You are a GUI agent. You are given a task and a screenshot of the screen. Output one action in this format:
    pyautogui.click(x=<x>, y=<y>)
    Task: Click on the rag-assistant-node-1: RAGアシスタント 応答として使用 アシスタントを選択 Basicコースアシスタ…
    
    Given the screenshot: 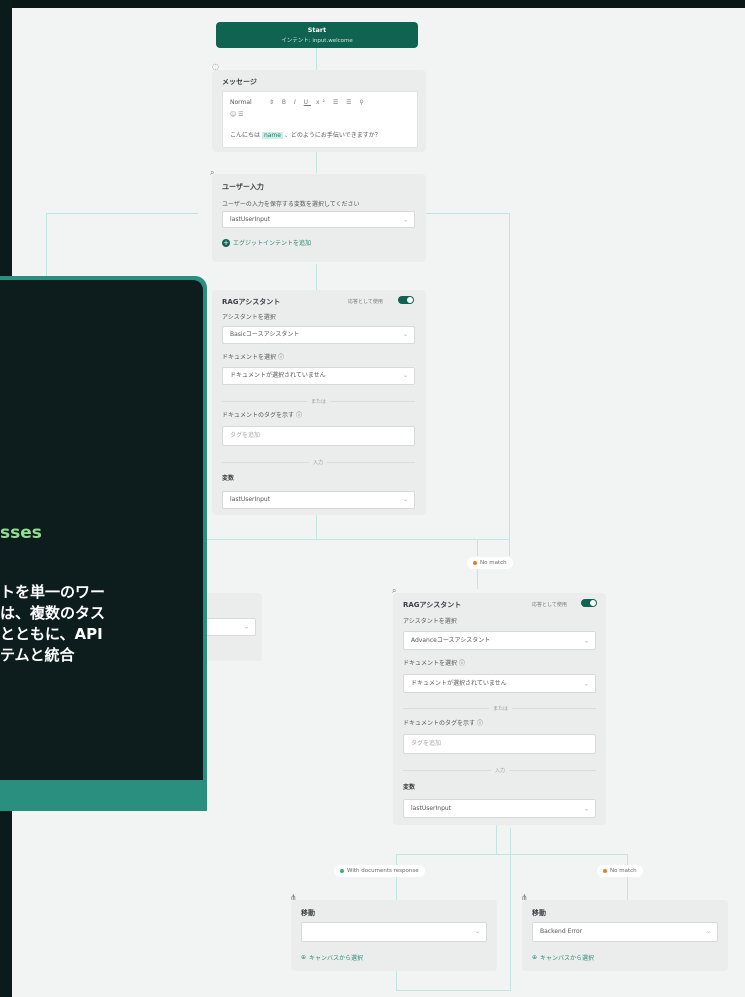 What is the action you would take?
    pyautogui.click(x=319, y=402)
    